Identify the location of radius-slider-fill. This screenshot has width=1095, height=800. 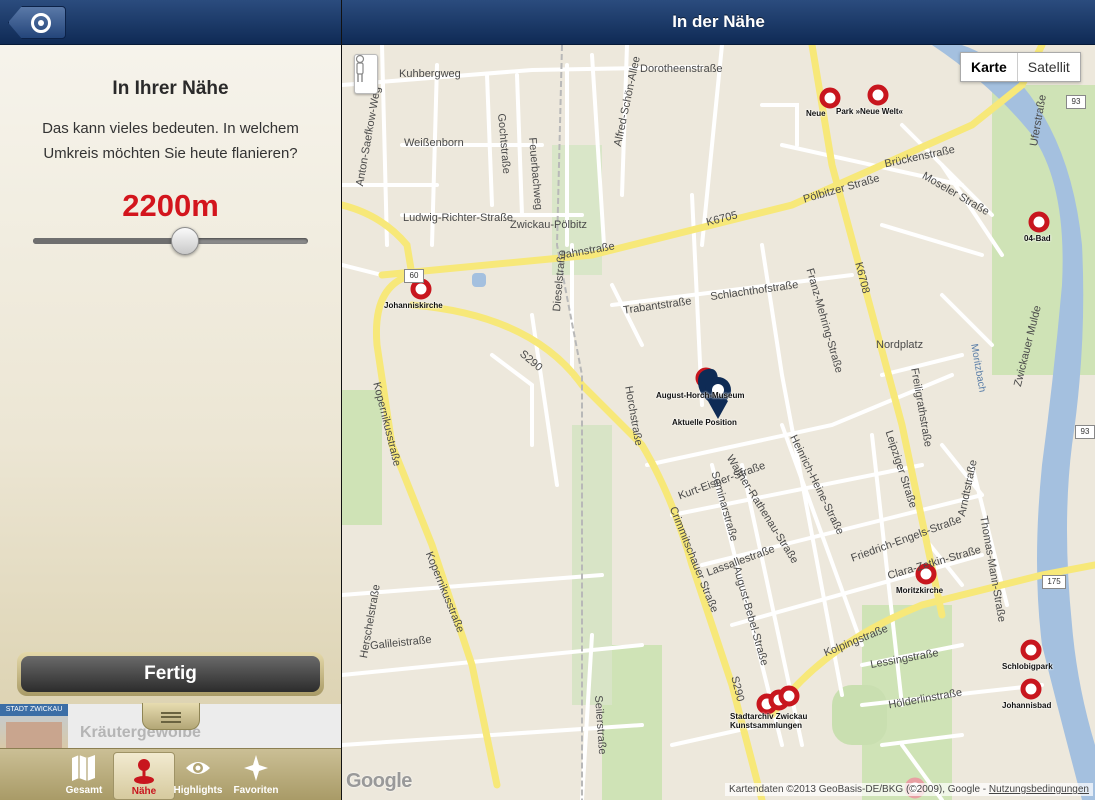
(109, 241).